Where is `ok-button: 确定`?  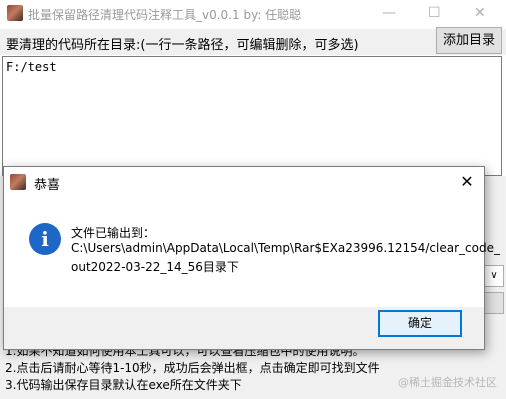 ok-button: 确定 is located at coordinates (420, 323).